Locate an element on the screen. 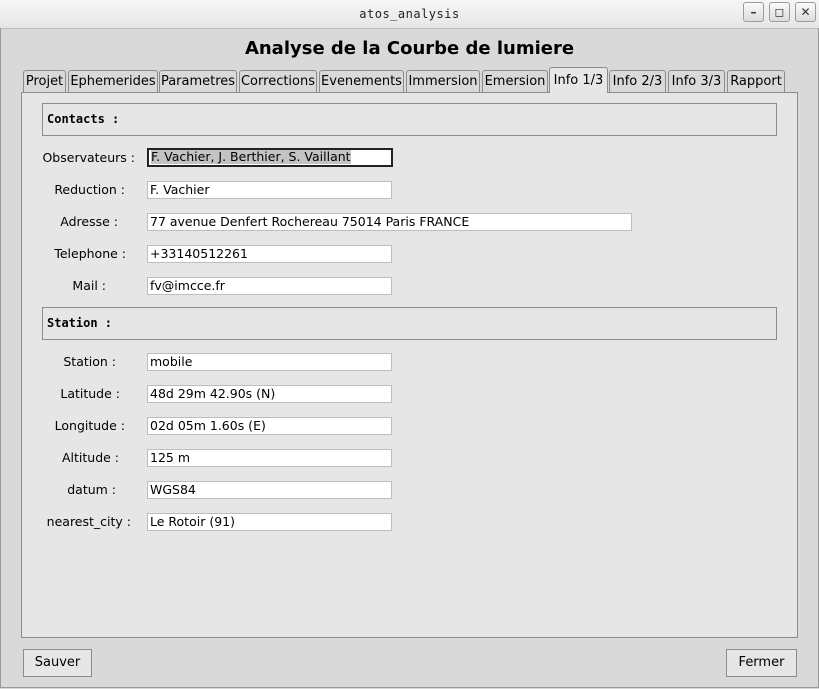 The height and width of the screenshot is (689, 819). latitude-input: 48d 29m 42.90s (N) is located at coordinates (269, 394).